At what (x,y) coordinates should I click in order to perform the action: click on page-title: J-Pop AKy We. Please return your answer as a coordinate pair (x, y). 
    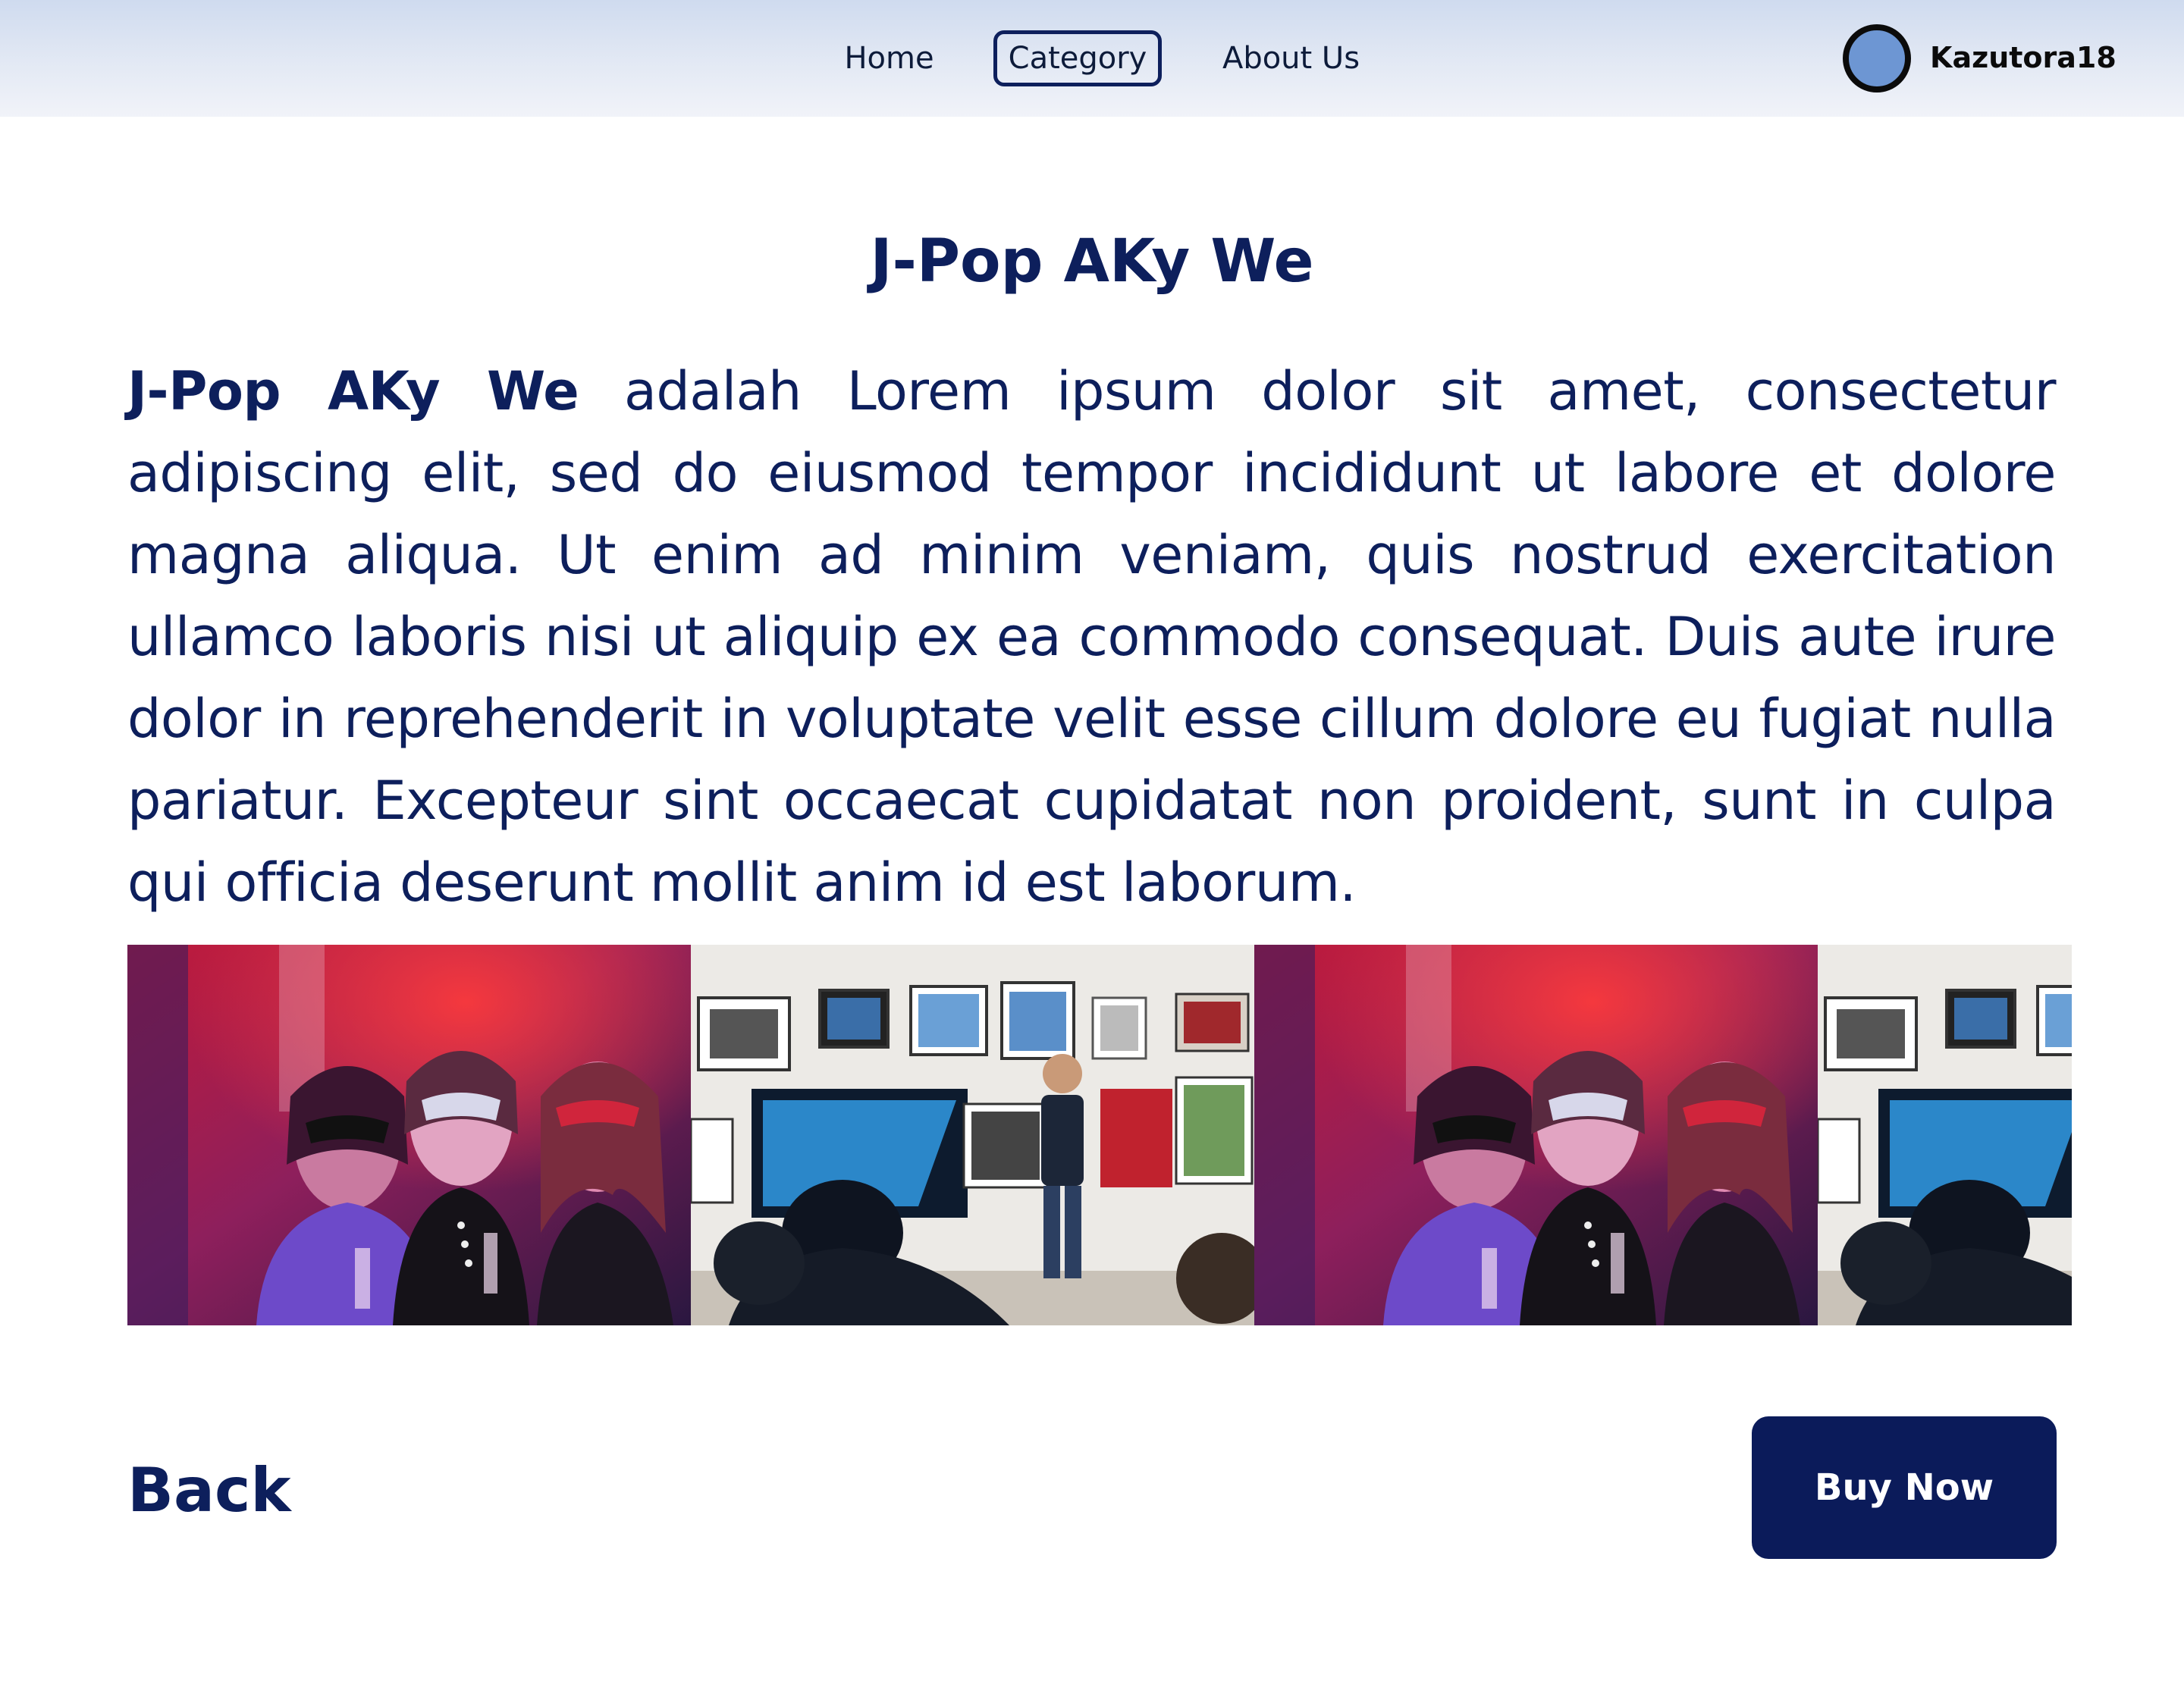
    Looking at the image, I should click on (1092, 261).